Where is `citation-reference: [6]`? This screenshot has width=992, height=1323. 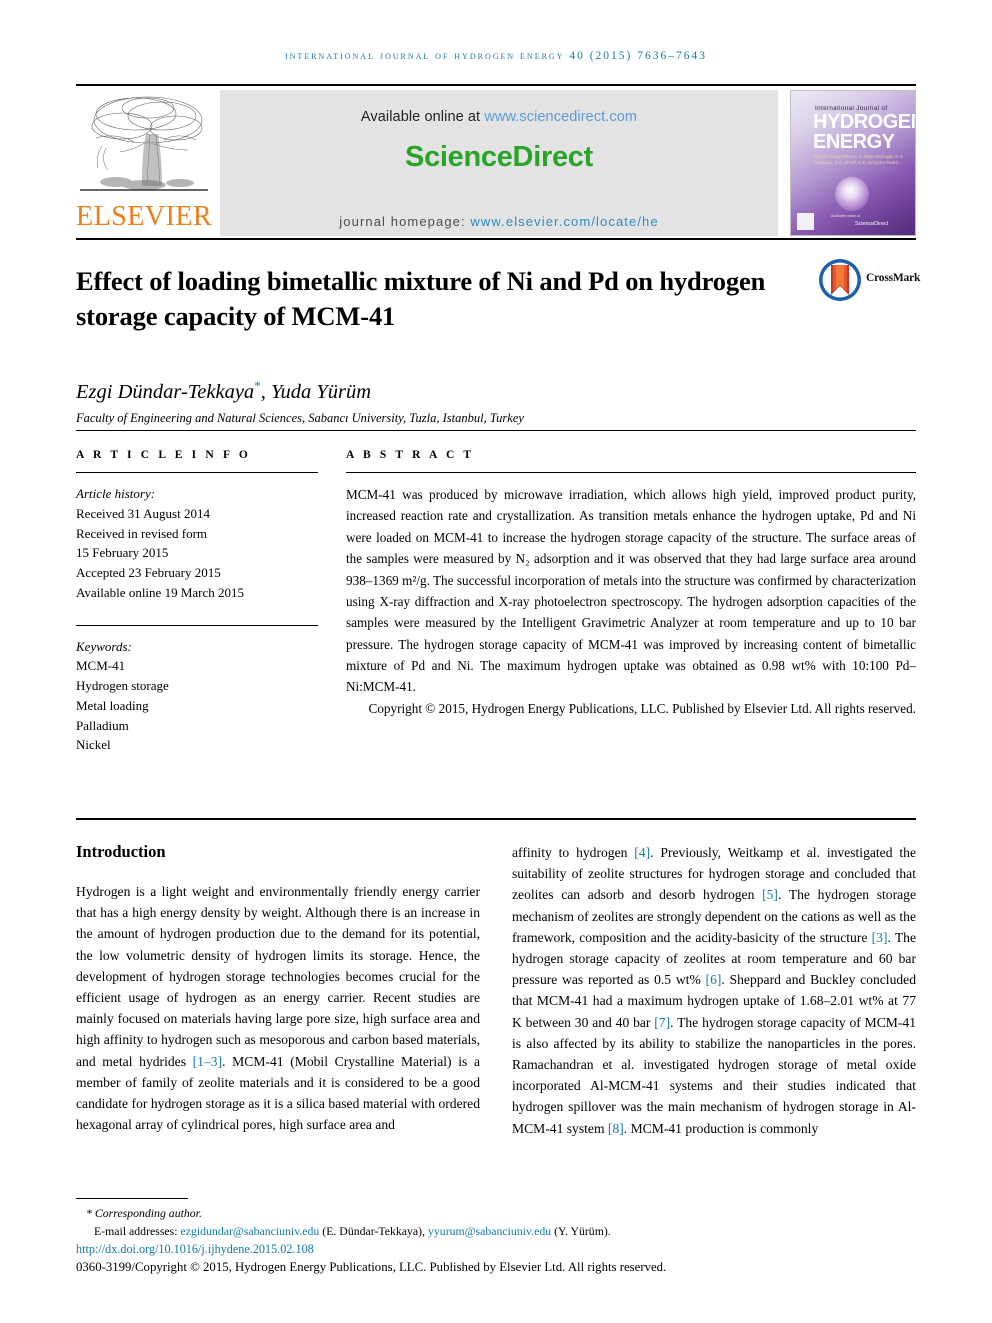
citation-reference: [6] is located at coordinates (714, 979).